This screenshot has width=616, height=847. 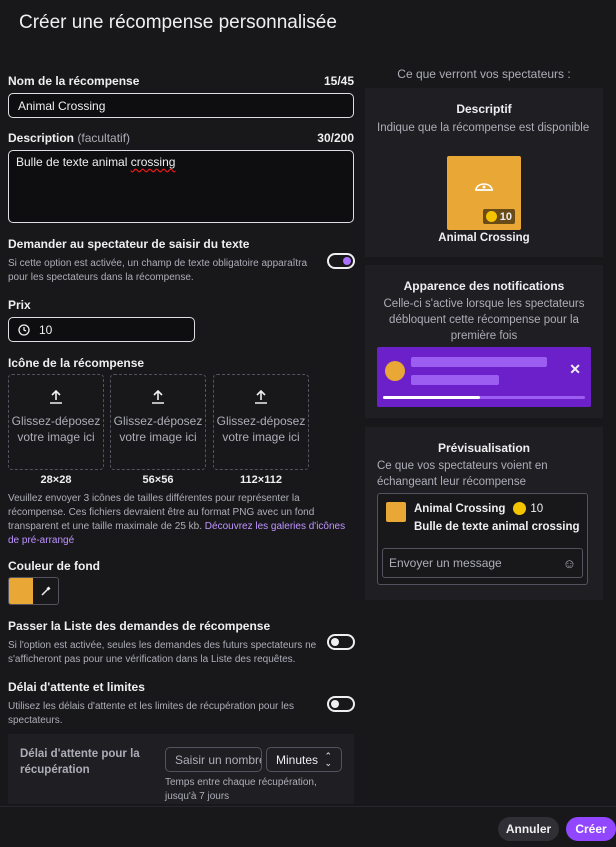 What do you see at coordinates (46, 329) in the screenshot?
I see `price-value: 10` at bounding box center [46, 329].